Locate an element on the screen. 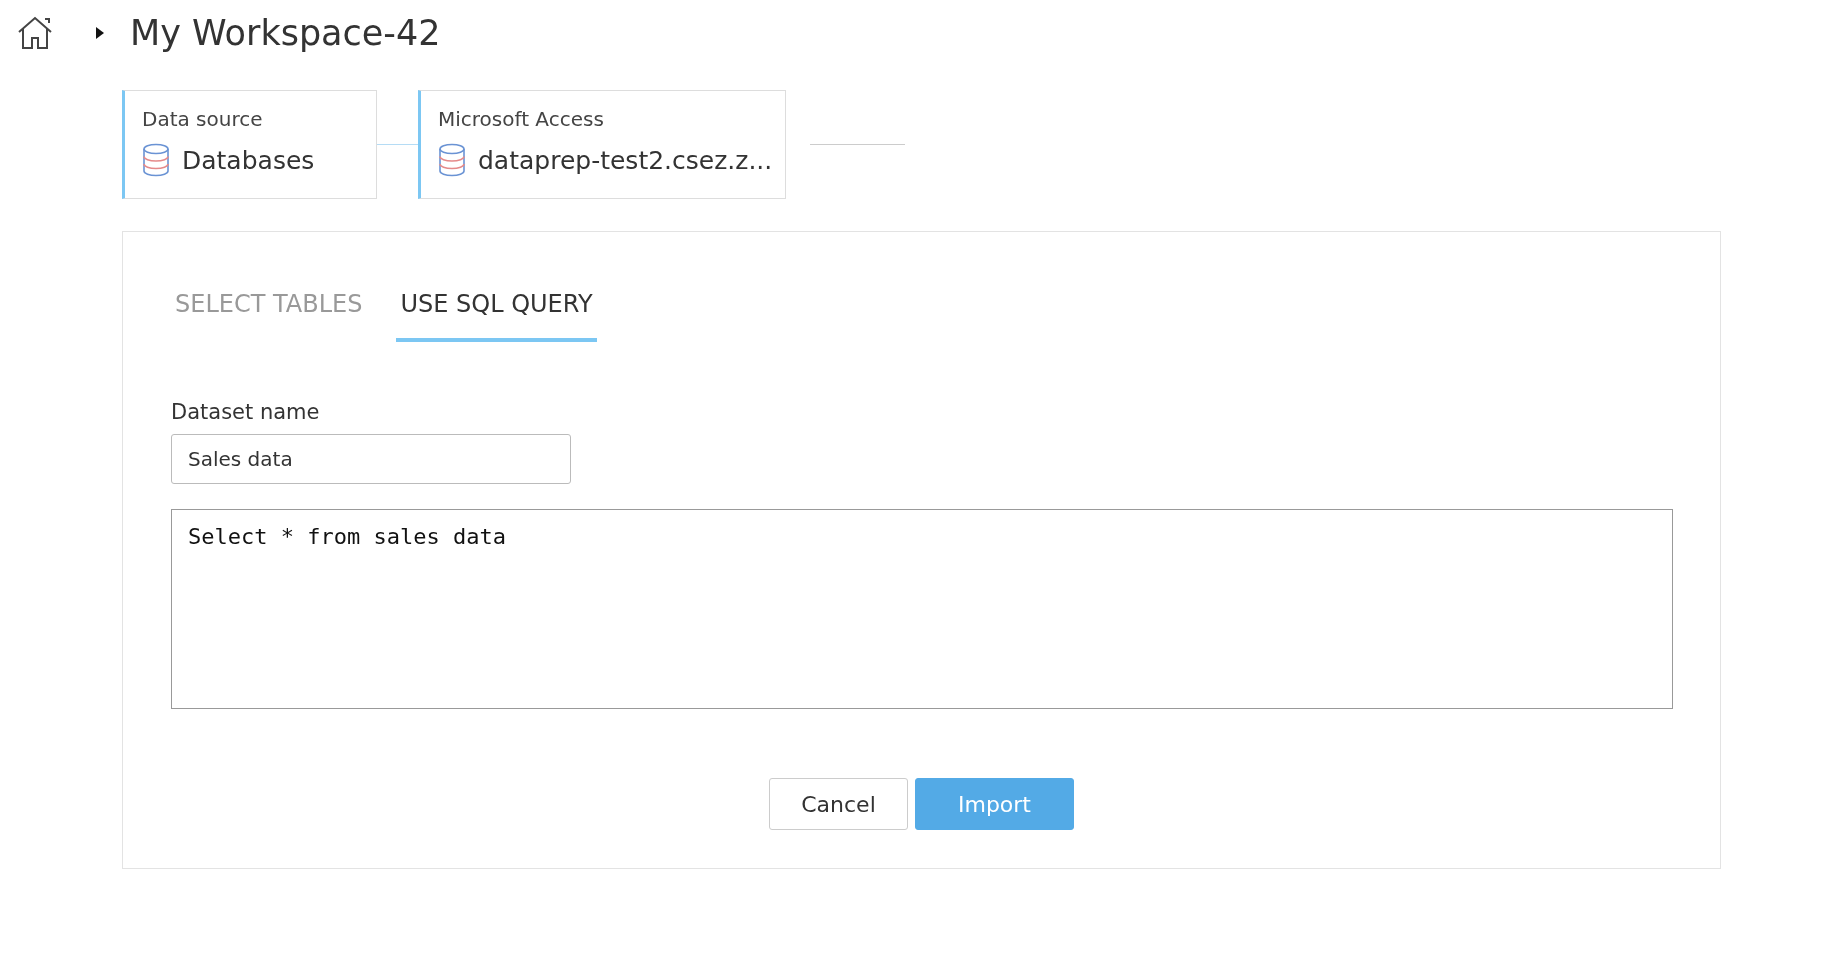 The image size is (1836, 980). home-icon is located at coordinates (35, 33).